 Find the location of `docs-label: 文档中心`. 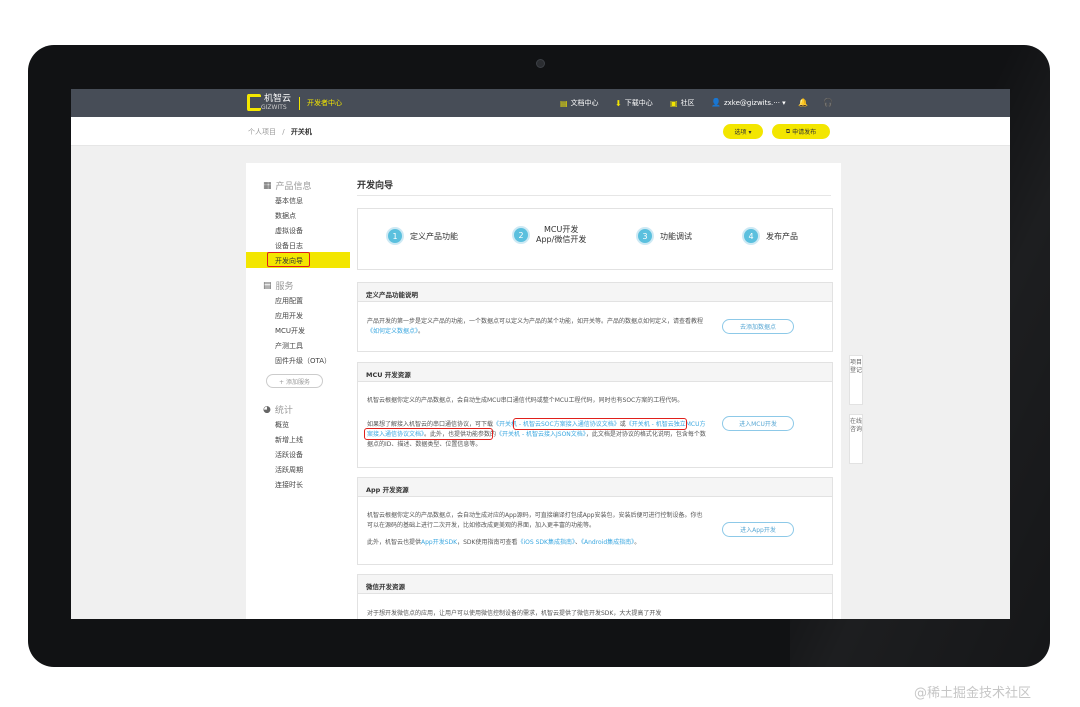

docs-label: 文档中心 is located at coordinates (584, 103).